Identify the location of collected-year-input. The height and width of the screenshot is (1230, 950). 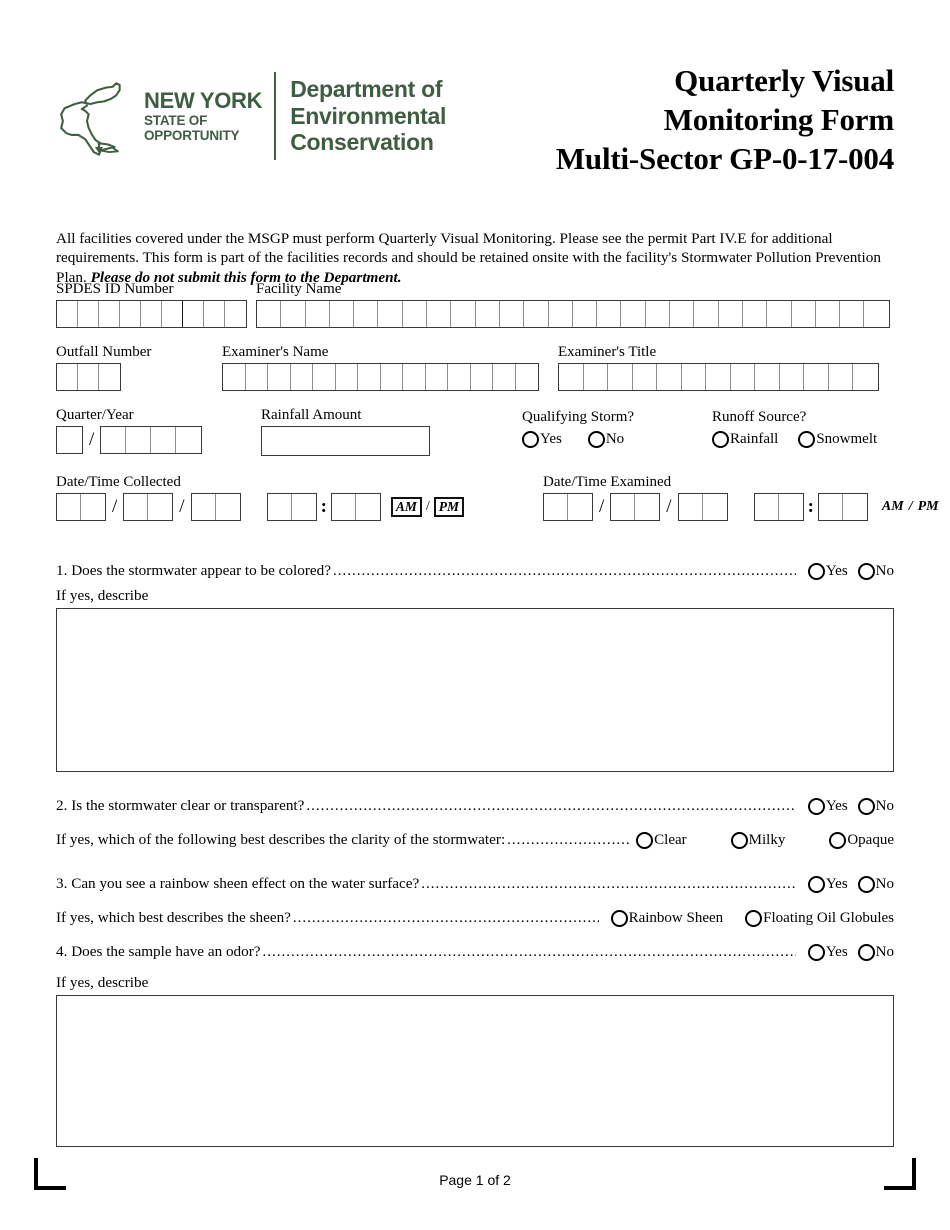
(215, 507).